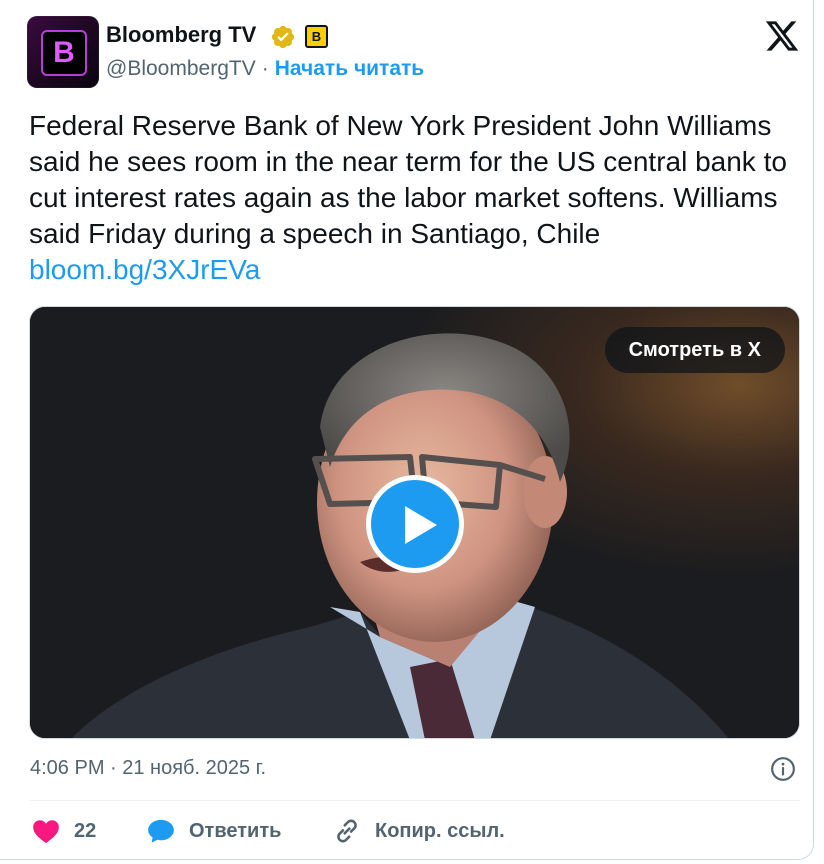  I want to click on handle-row: @BloombergTV · Начать читать, so click(265, 69).